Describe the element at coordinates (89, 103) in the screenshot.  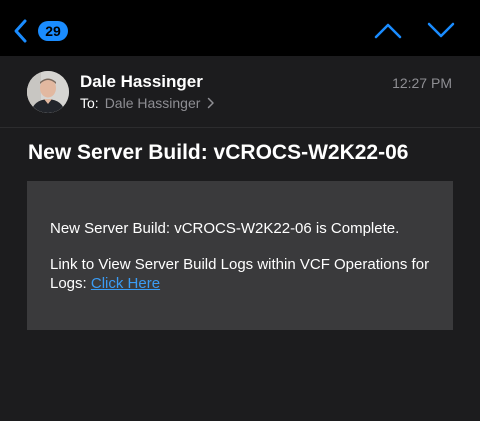
I see `to-label: To:` at that location.